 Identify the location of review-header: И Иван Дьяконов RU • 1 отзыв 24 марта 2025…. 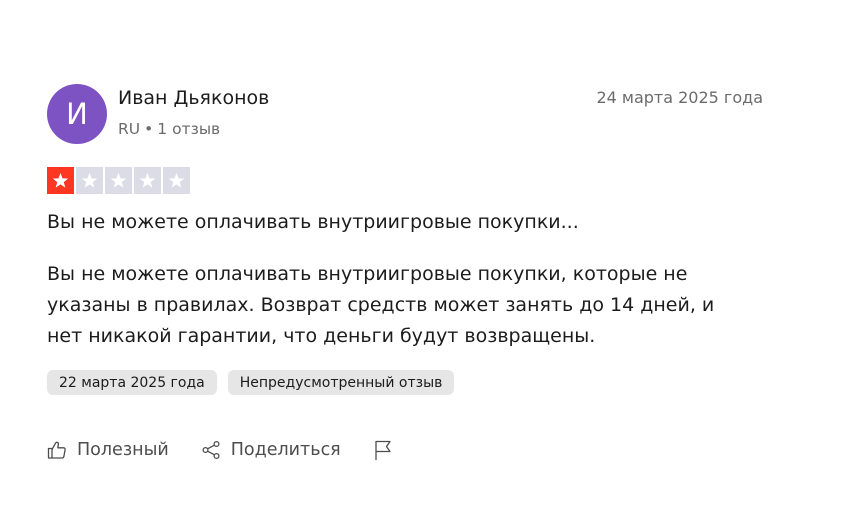
(405, 116).